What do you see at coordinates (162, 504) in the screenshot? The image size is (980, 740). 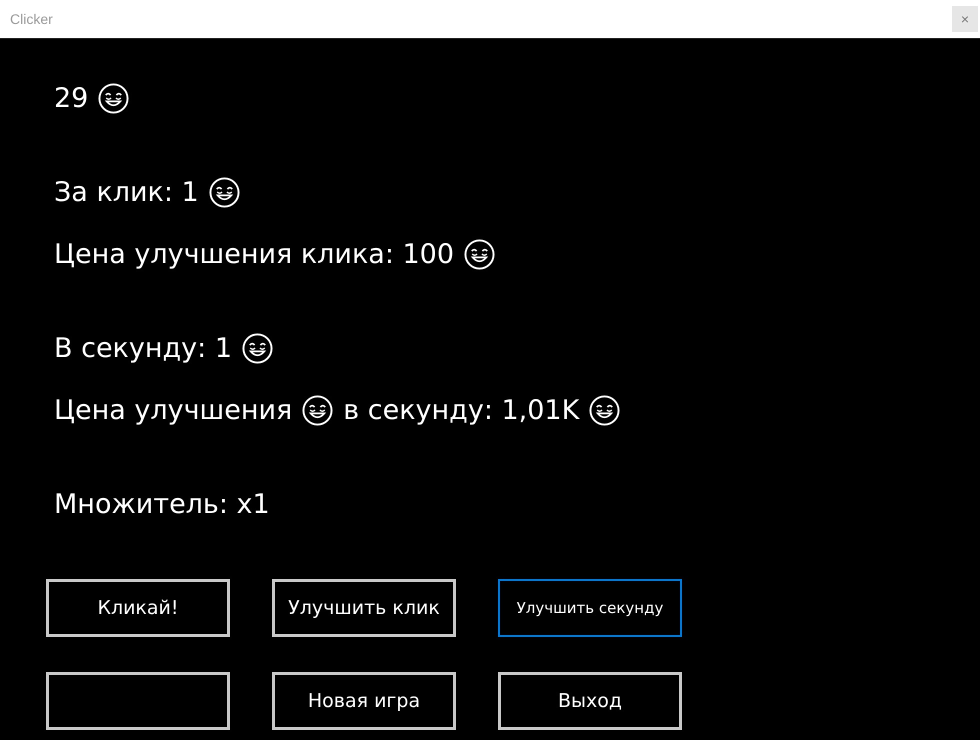 I see `stat-text: Множитель: x1` at bounding box center [162, 504].